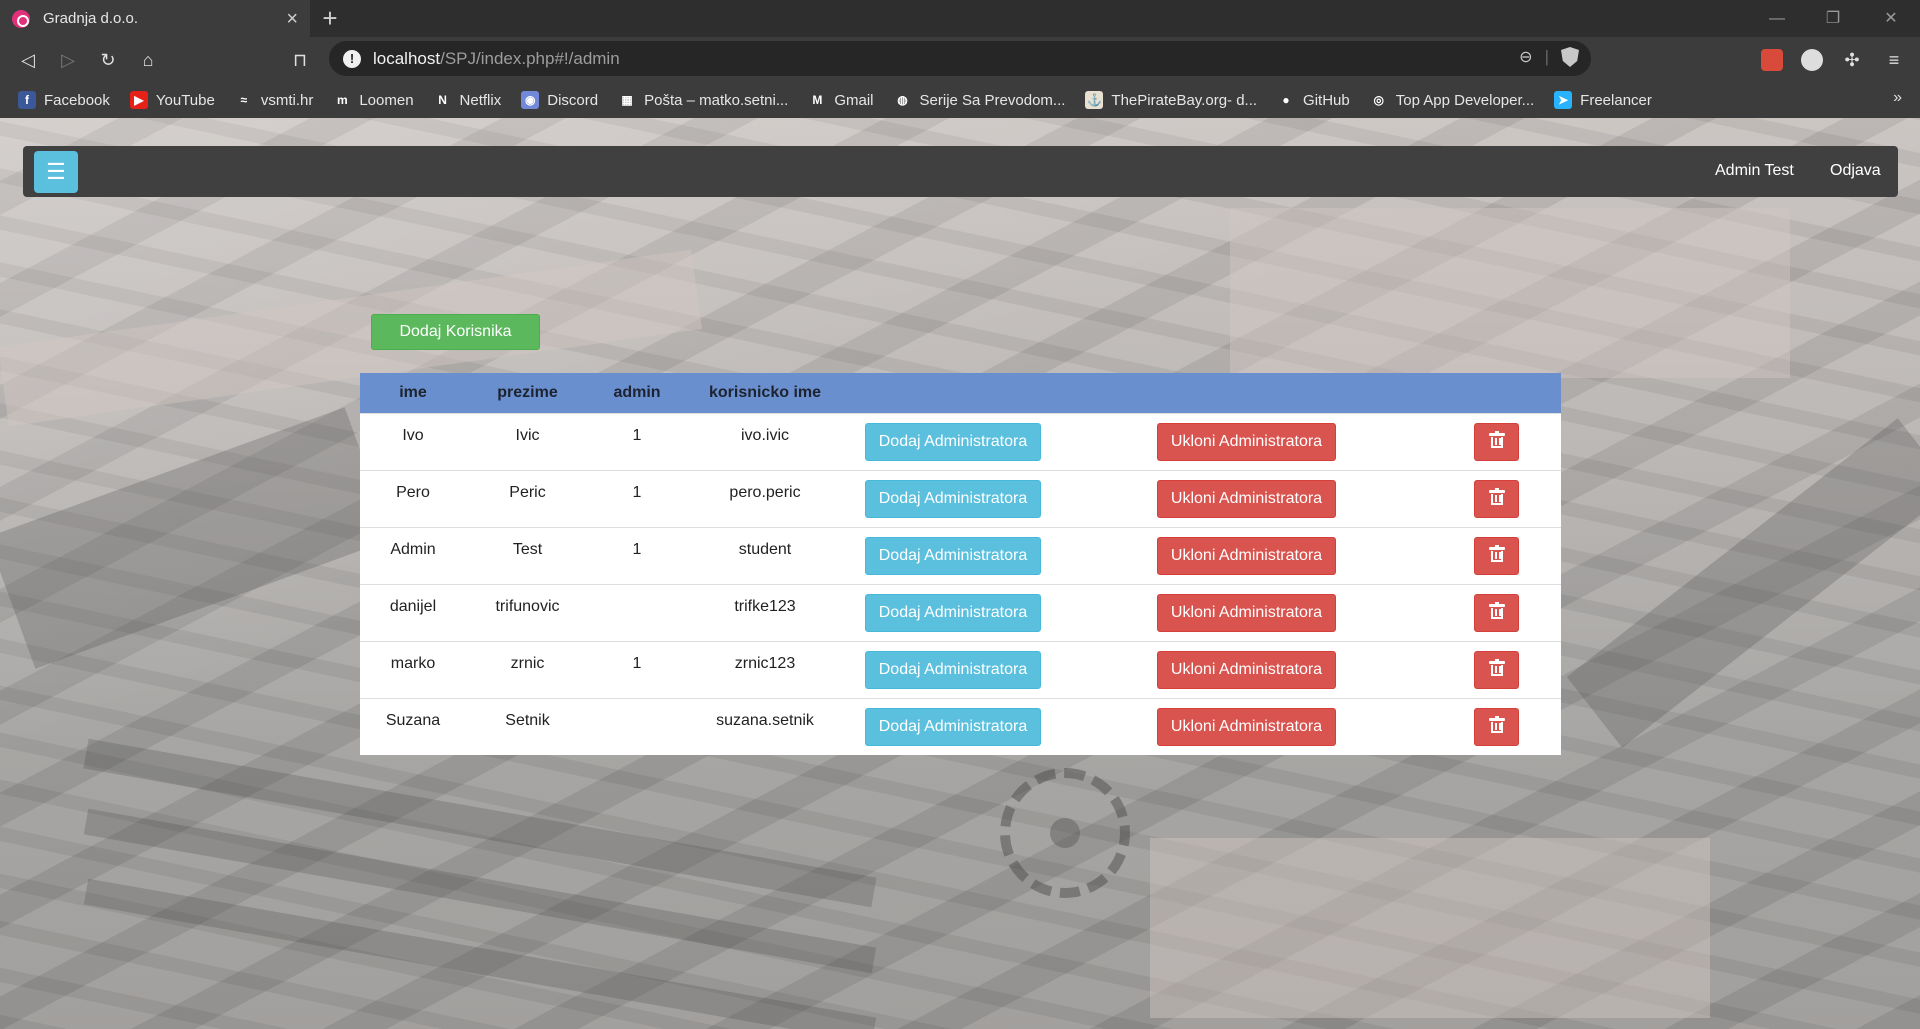  What do you see at coordinates (413, 492) in the screenshot?
I see `cell-ime: Pero` at bounding box center [413, 492].